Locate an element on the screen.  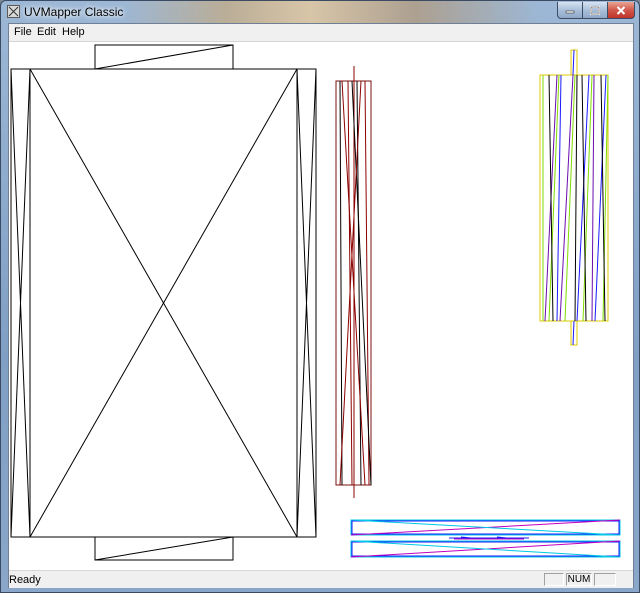
menu-edit: Edit is located at coordinates (46, 32).